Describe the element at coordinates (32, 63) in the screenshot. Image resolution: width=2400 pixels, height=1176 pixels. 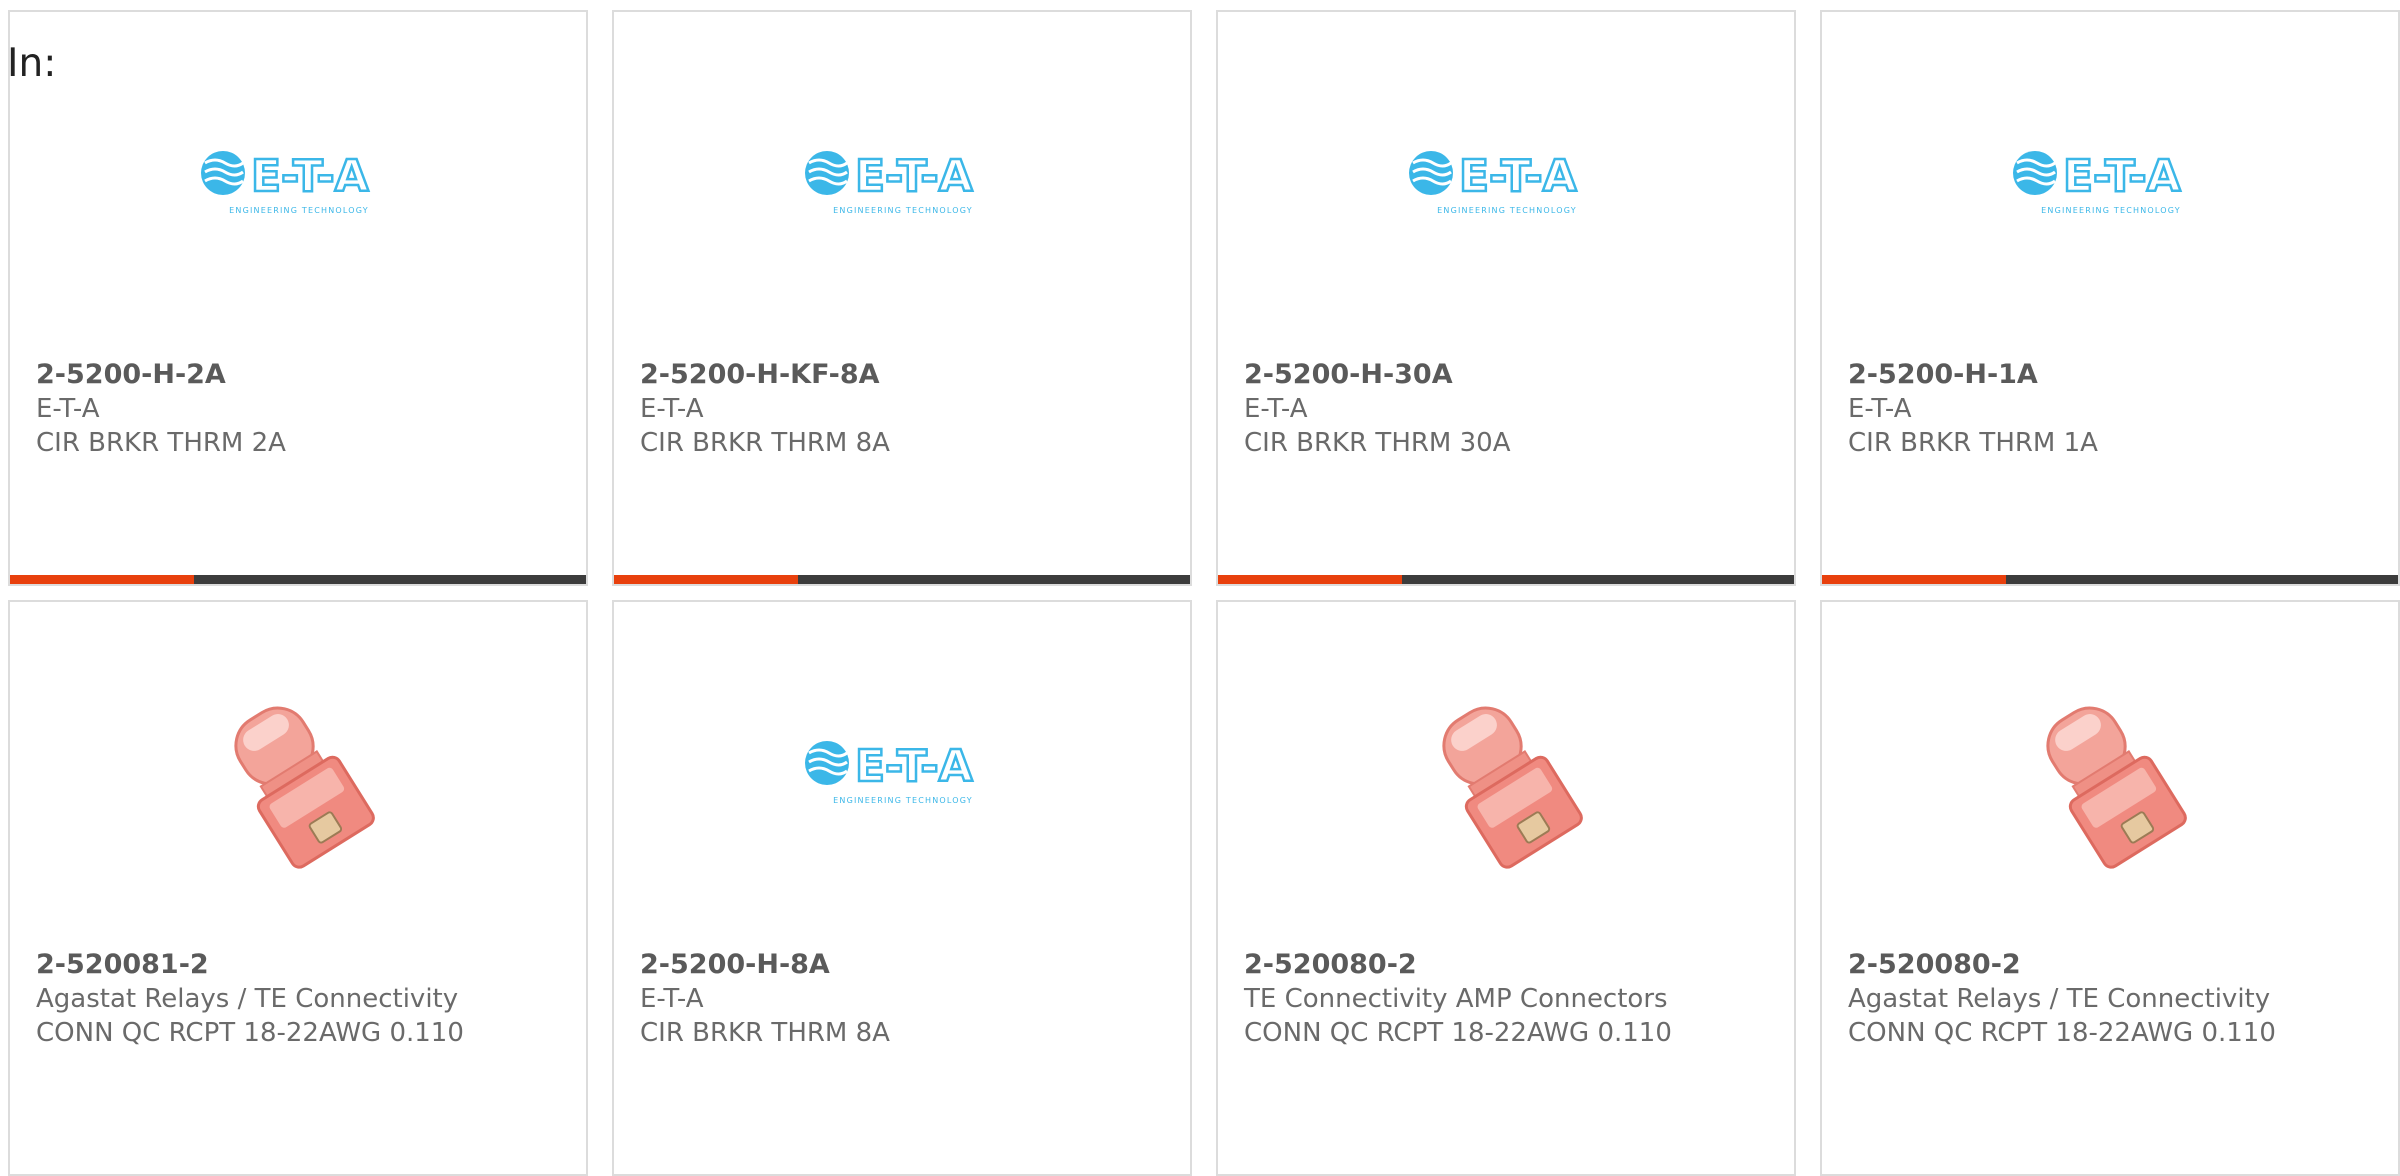
I see `filter-label: In:` at that location.